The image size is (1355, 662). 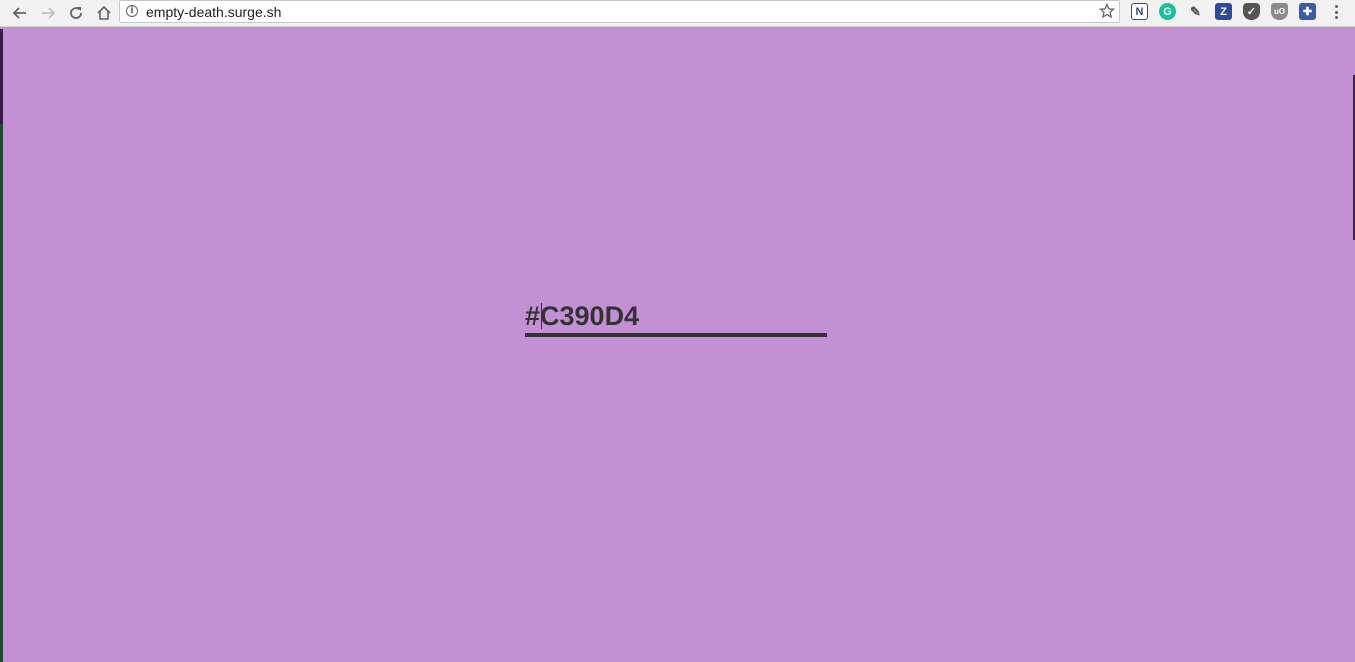 What do you see at coordinates (1336, 12) in the screenshot?
I see `kebab-menu-icon` at bounding box center [1336, 12].